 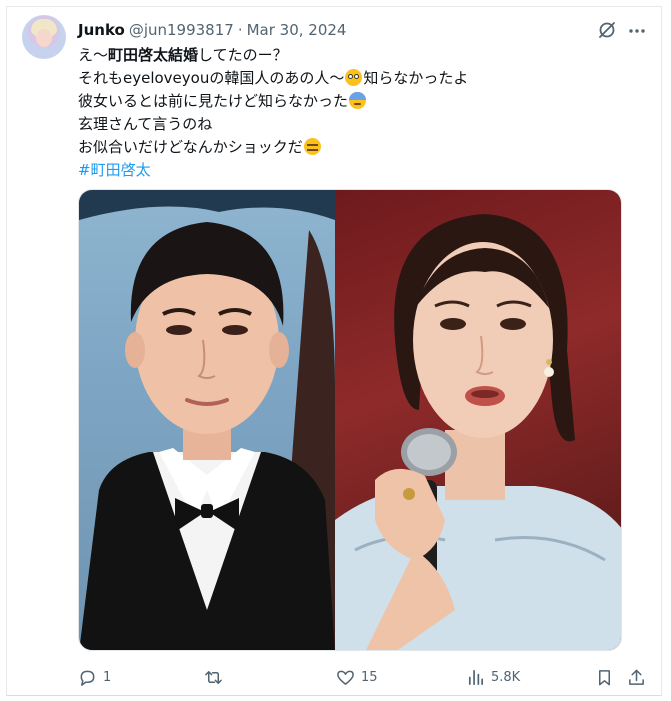 I want to click on text-line-2: それもeyeloveyouの韓国人のあの人〜 知らなかったよ, so click(x=358, y=78).